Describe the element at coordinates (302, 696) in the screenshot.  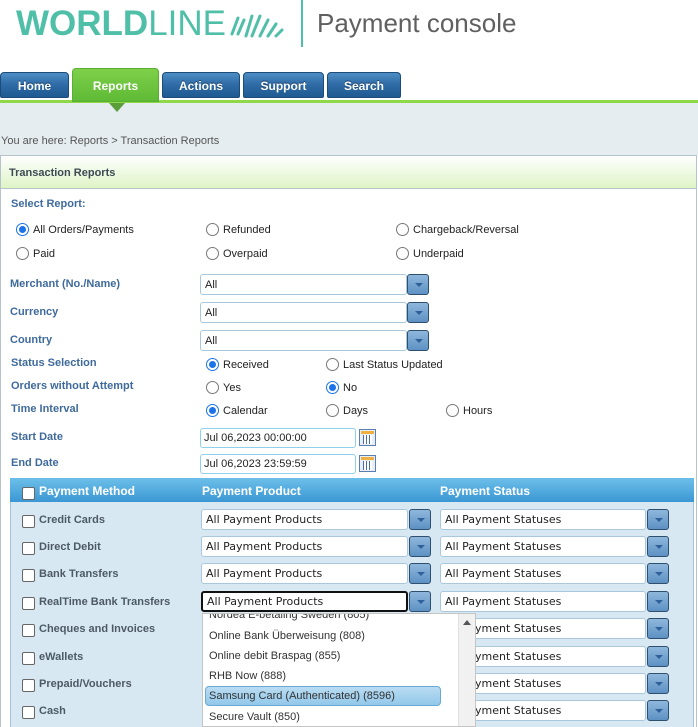
I see `dropdown-option-highlighted: Samsung Card (Authenticated) (8596)` at that location.